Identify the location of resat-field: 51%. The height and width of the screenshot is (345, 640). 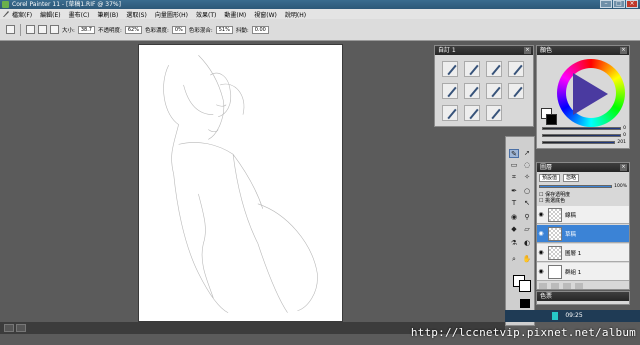
(224, 29).